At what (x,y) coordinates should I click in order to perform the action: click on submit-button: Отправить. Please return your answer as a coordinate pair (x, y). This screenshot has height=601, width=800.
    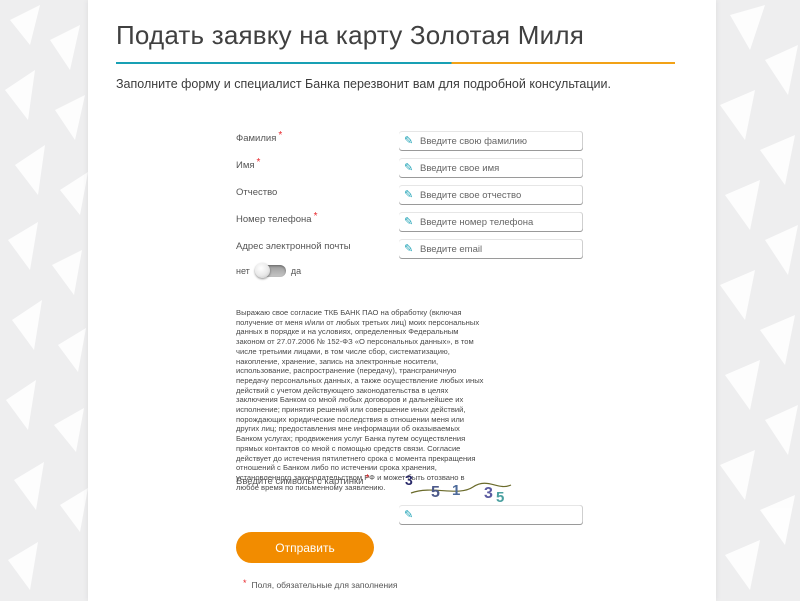
    Looking at the image, I should click on (305, 547).